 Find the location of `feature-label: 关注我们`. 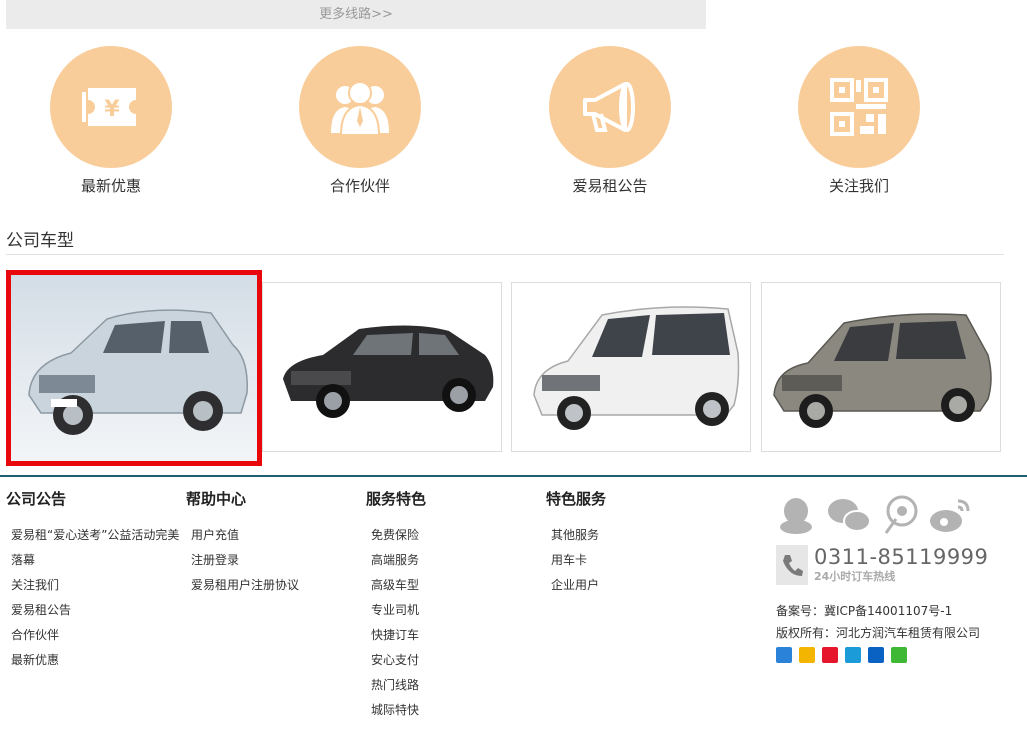

feature-label: 关注我们 is located at coordinates (858, 186).